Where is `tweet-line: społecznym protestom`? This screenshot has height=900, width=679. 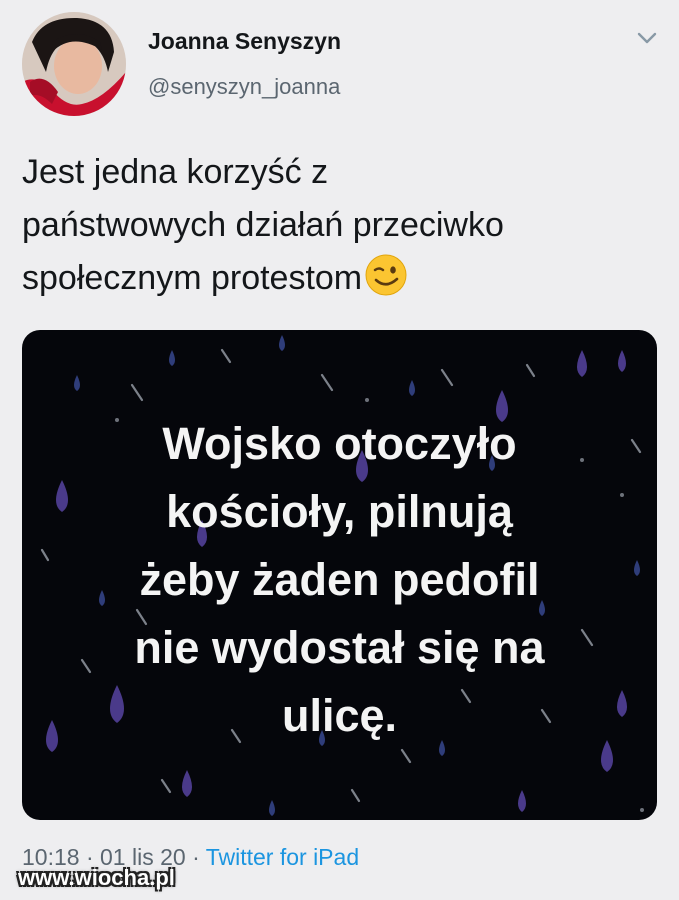
tweet-line: społecznym protestom is located at coordinates (342, 278).